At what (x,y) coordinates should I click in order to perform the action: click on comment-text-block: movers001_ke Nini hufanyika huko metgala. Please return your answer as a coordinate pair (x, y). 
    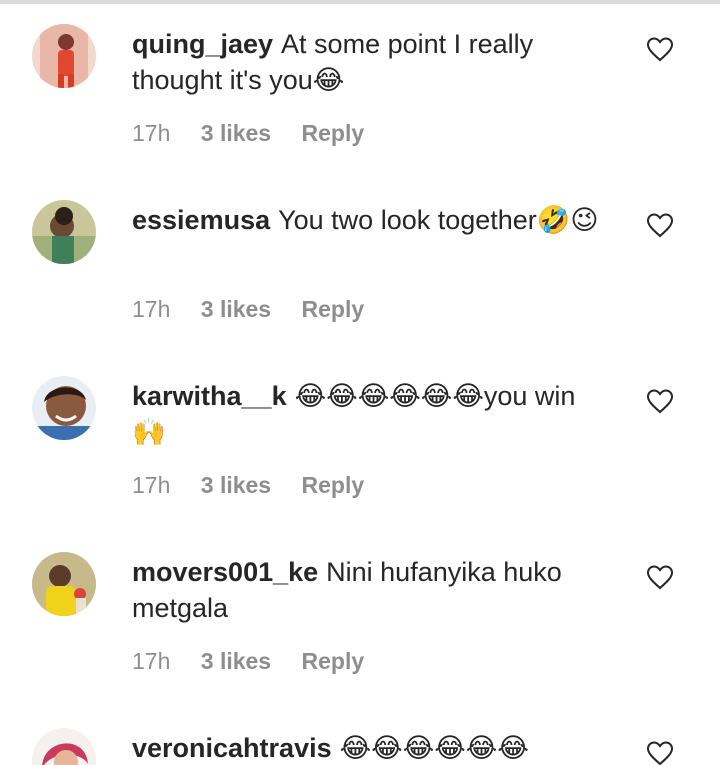
    Looking at the image, I should click on (367, 590).